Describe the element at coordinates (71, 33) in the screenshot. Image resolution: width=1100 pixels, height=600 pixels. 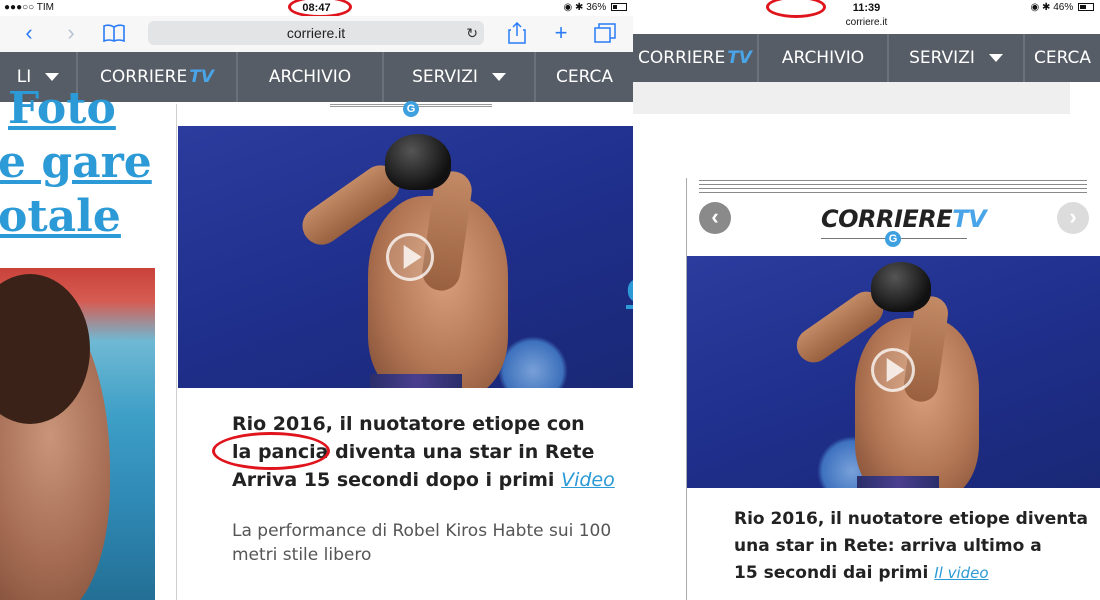
I see `forward-icon: ›` at that location.